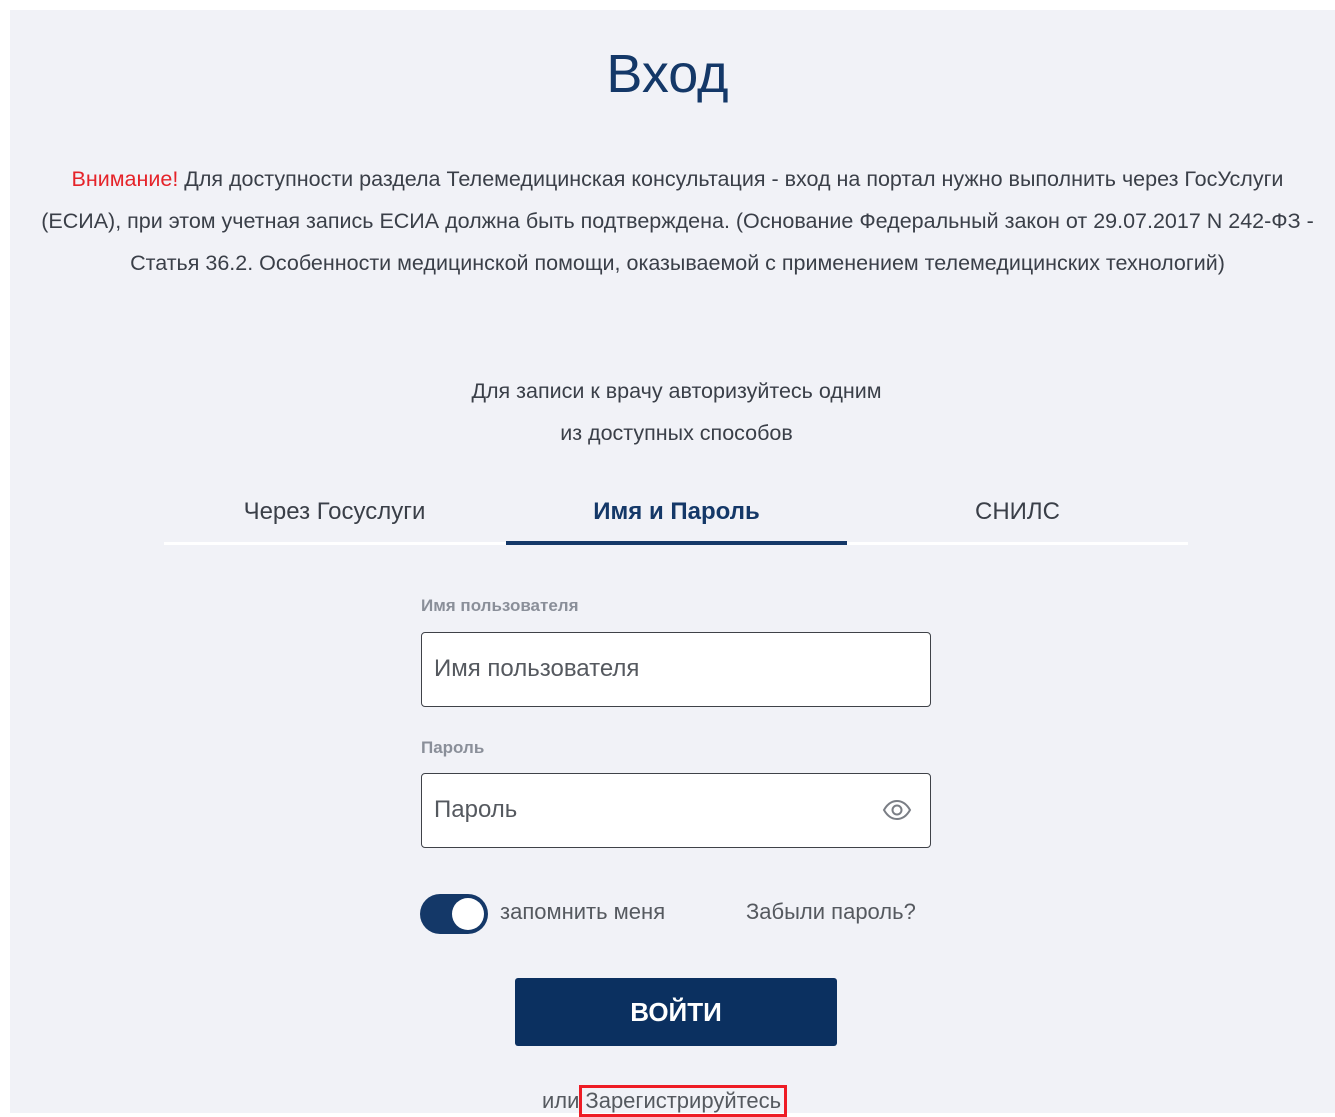 The height and width of the screenshot is (1117, 1335). Describe the element at coordinates (831, 912) in the screenshot. I see `forgot-password-link: Забыли пароль?` at that location.